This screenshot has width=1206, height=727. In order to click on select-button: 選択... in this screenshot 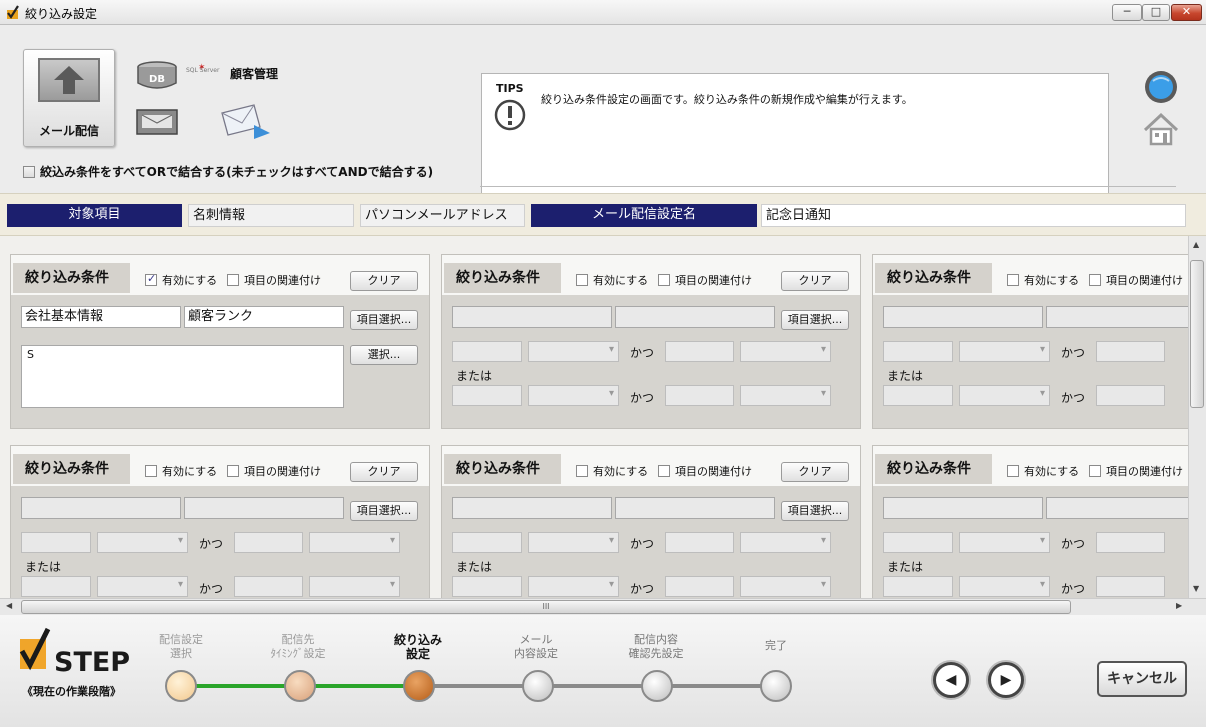, I will do `click(384, 355)`.